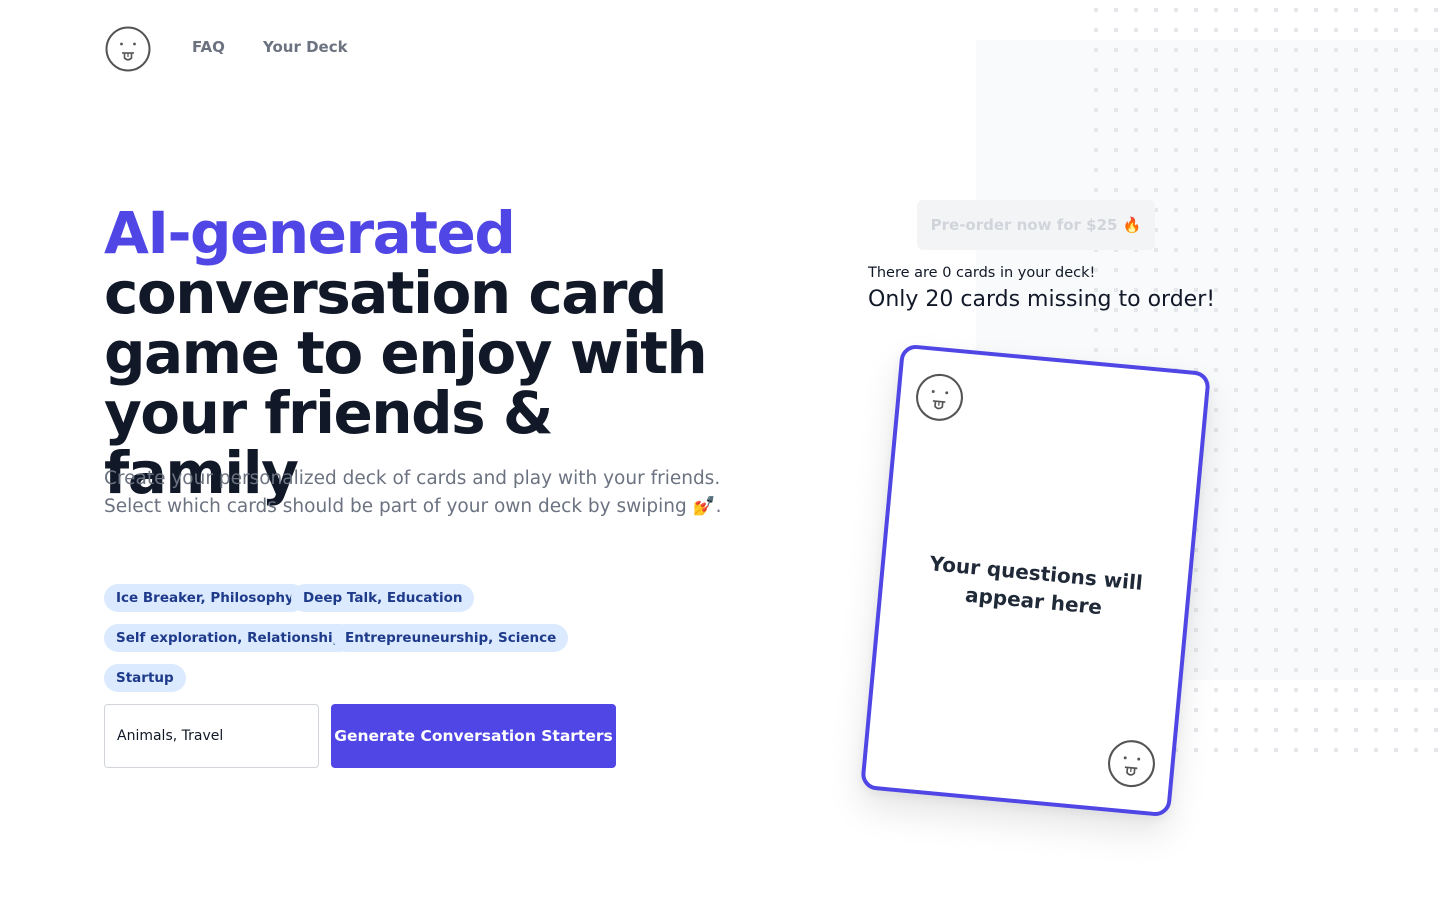 This screenshot has width=1440, height=900. Describe the element at coordinates (310, 233) in the screenshot. I see `hero-title-accent: AI-generated` at that location.